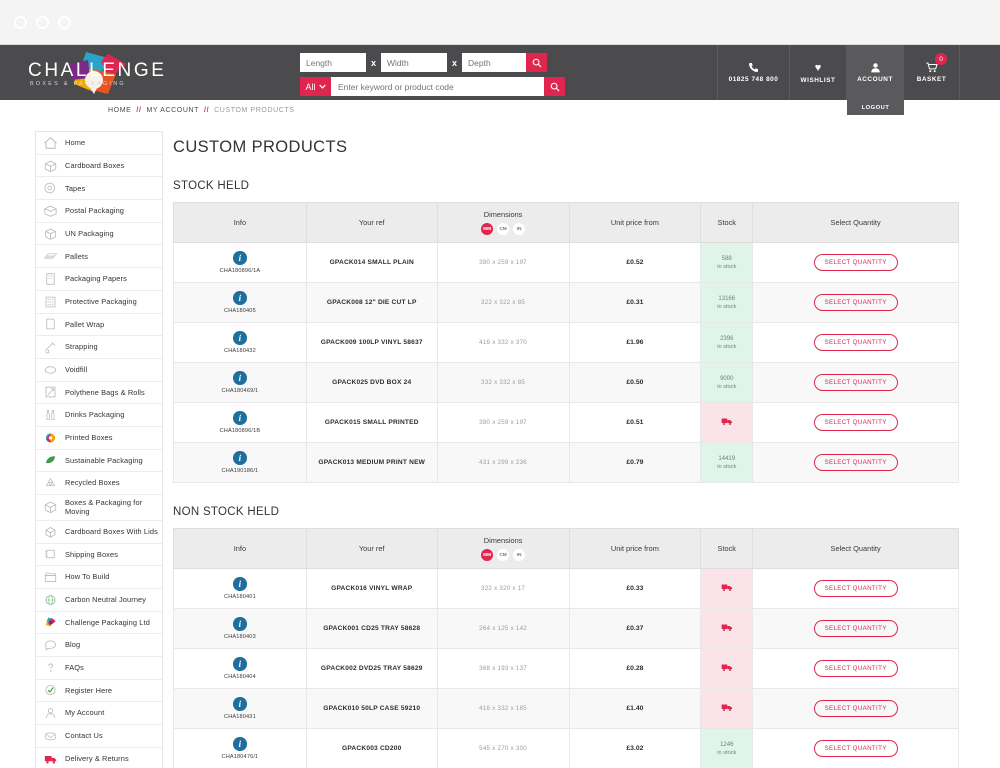 The width and height of the screenshot is (1000, 768). Describe the element at coordinates (635, 462) in the screenshot. I see `cell-unit-price: £0.79` at that location.